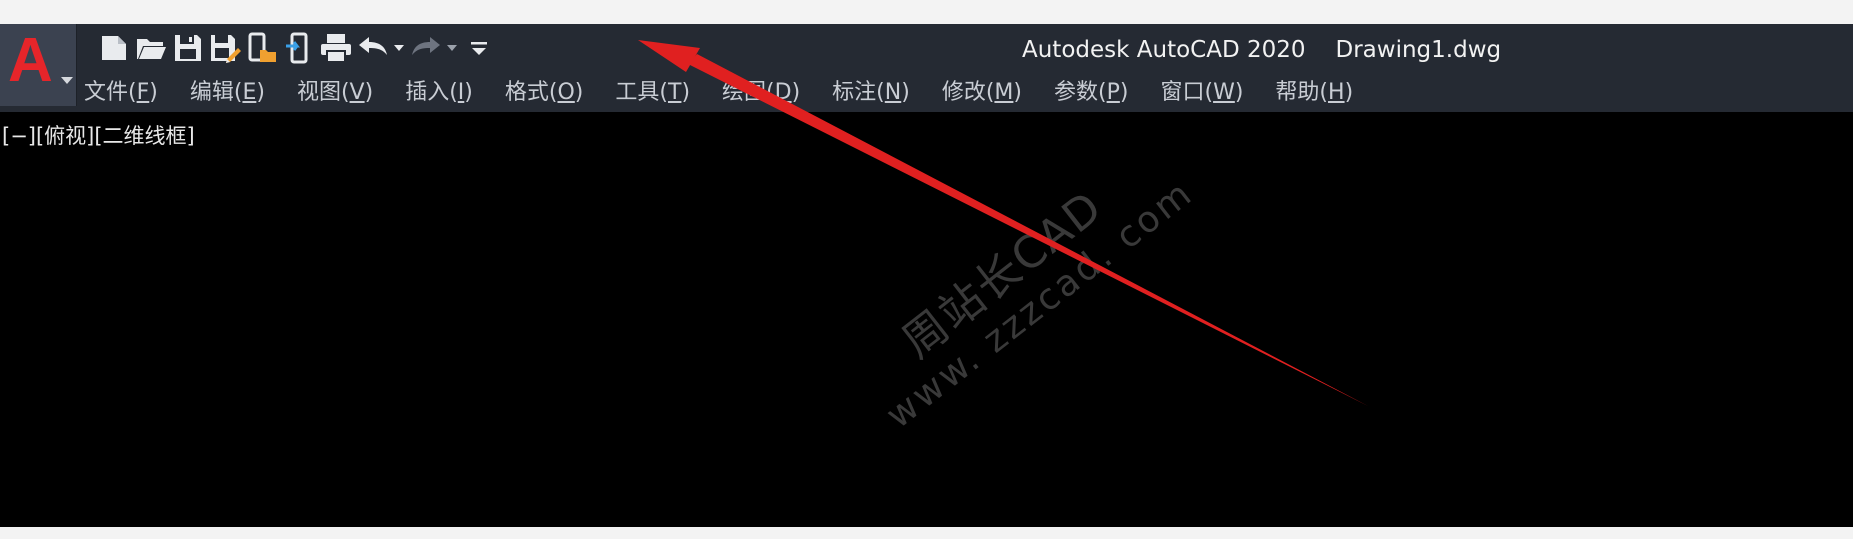 This screenshot has height=539, width=1853. Describe the element at coordinates (1164, 50) in the screenshot. I see `app-title: Autodesk AutoCAD 2020` at that location.